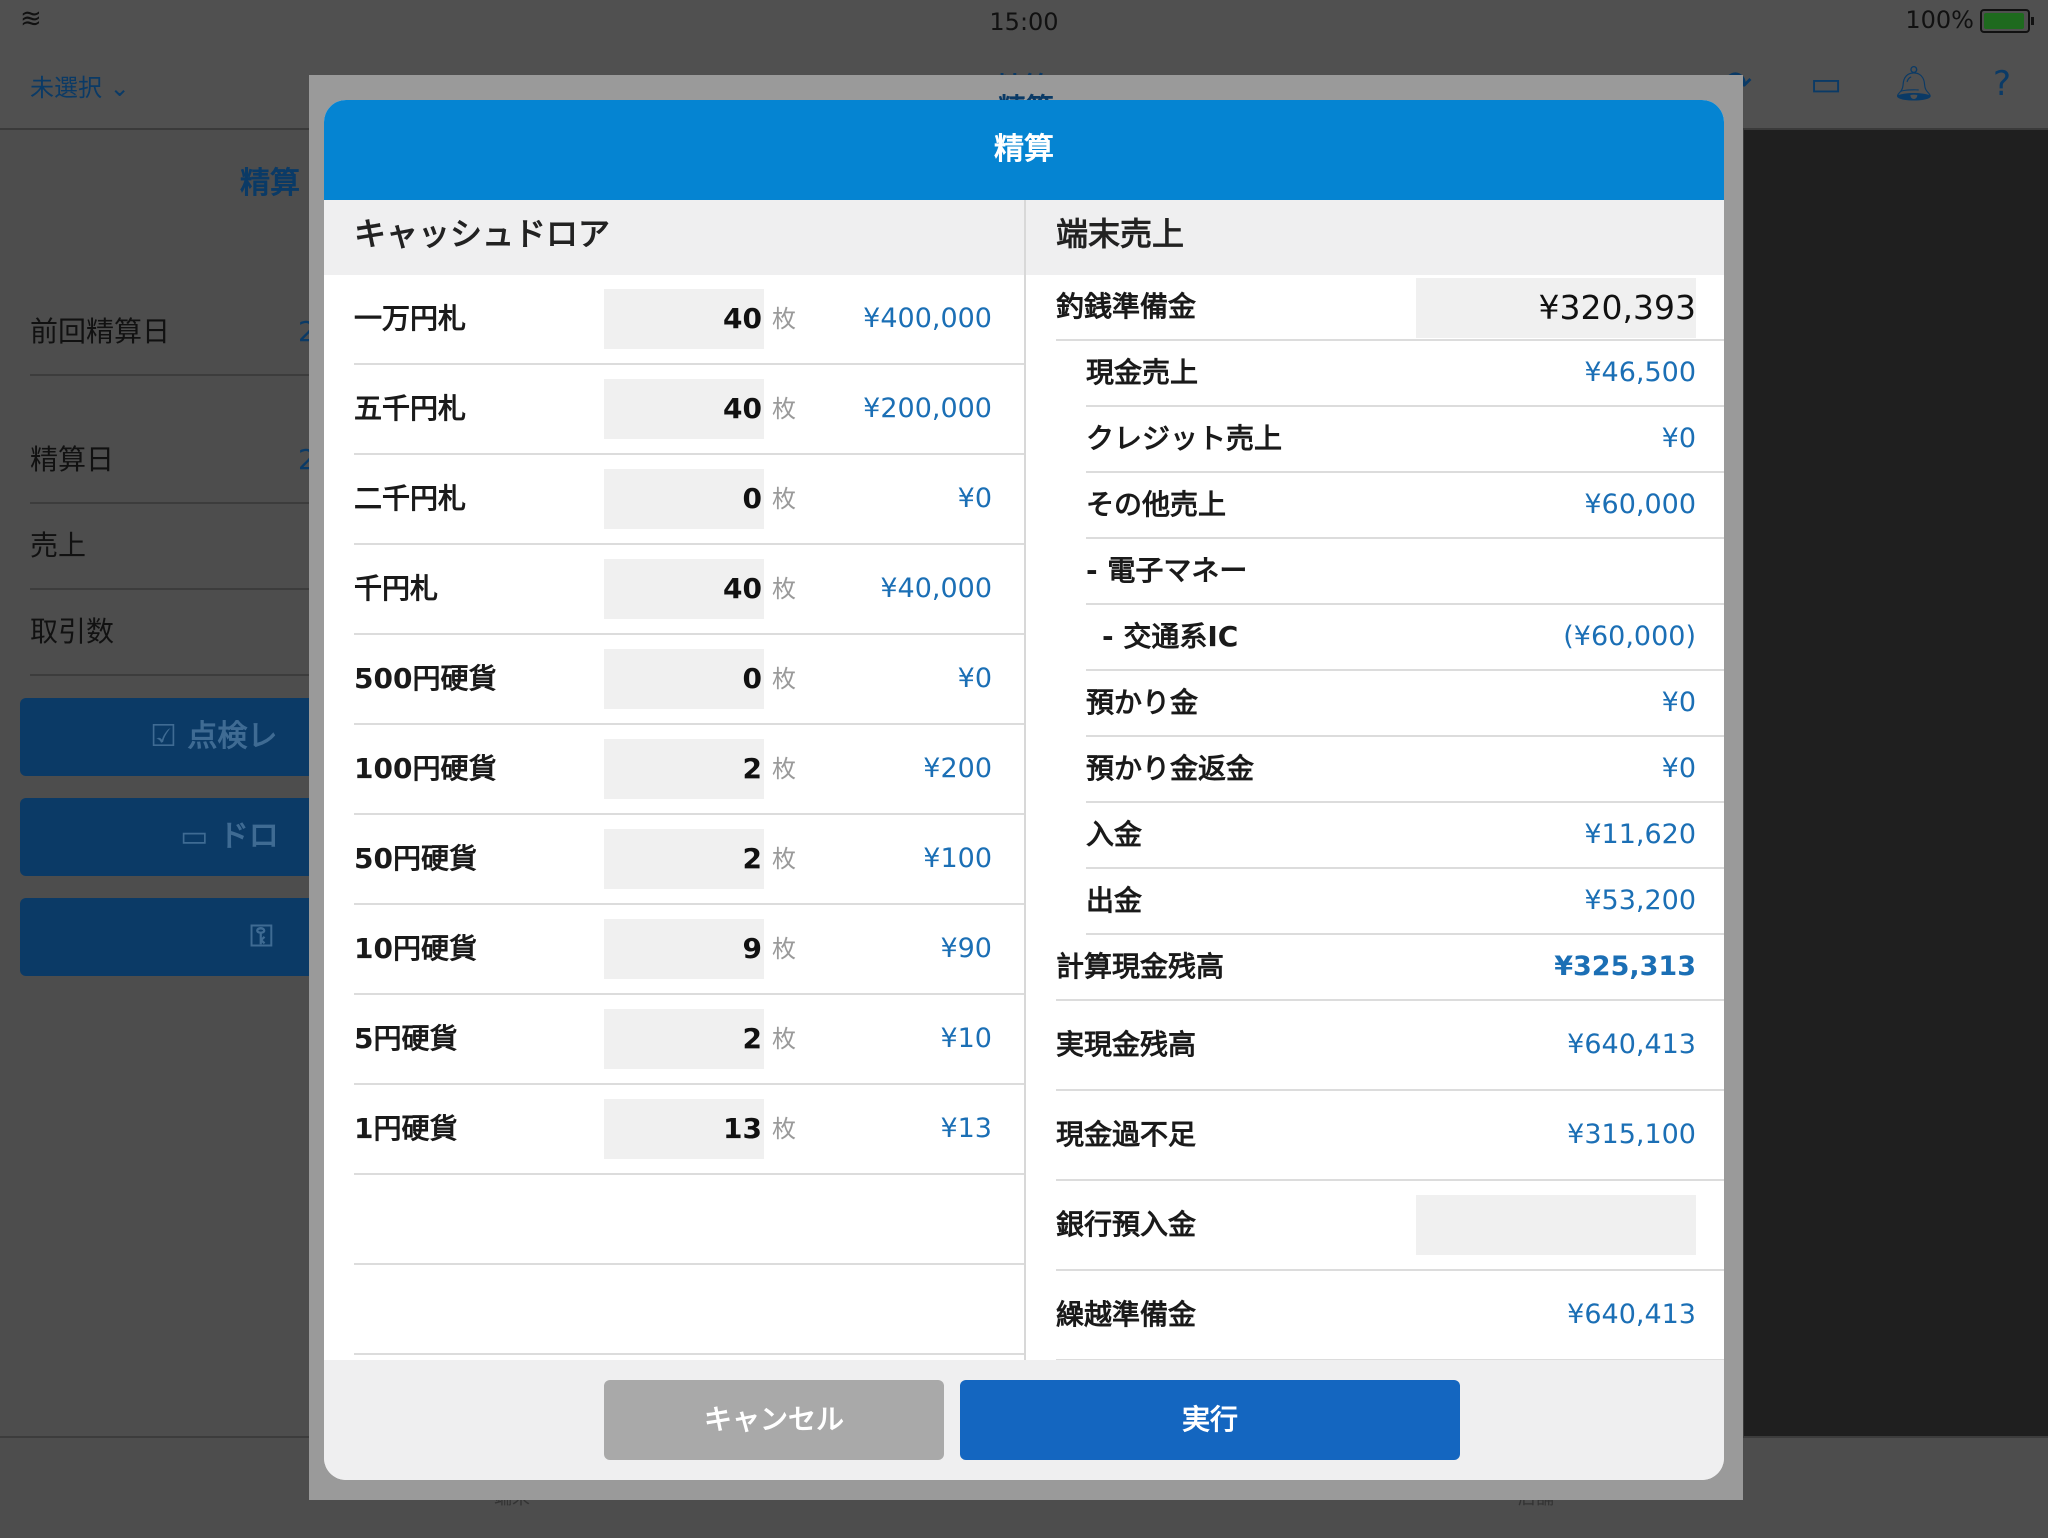  What do you see at coordinates (180, 633) in the screenshot?
I see `transactions-row: 取引数` at bounding box center [180, 633].